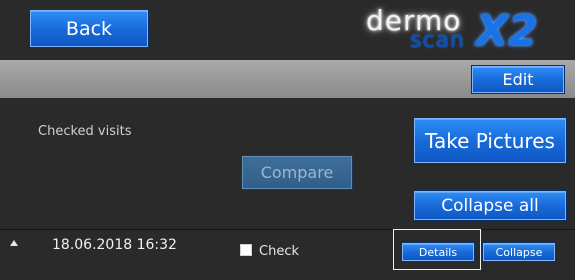 The image size is (575, 280). Describe the element at coordinates (297, 172) in the screenshot. I see `compare-button: Compare` at that location.